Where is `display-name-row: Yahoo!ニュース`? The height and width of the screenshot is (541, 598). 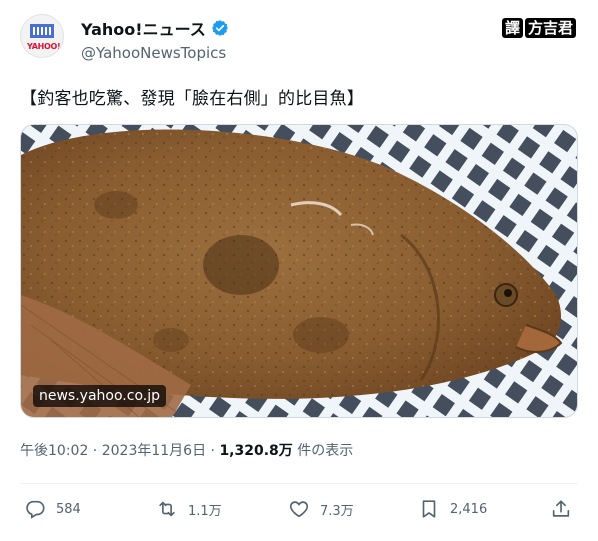
display-name-row: Yahoo!ニュース is located at coordinates (155, 28).